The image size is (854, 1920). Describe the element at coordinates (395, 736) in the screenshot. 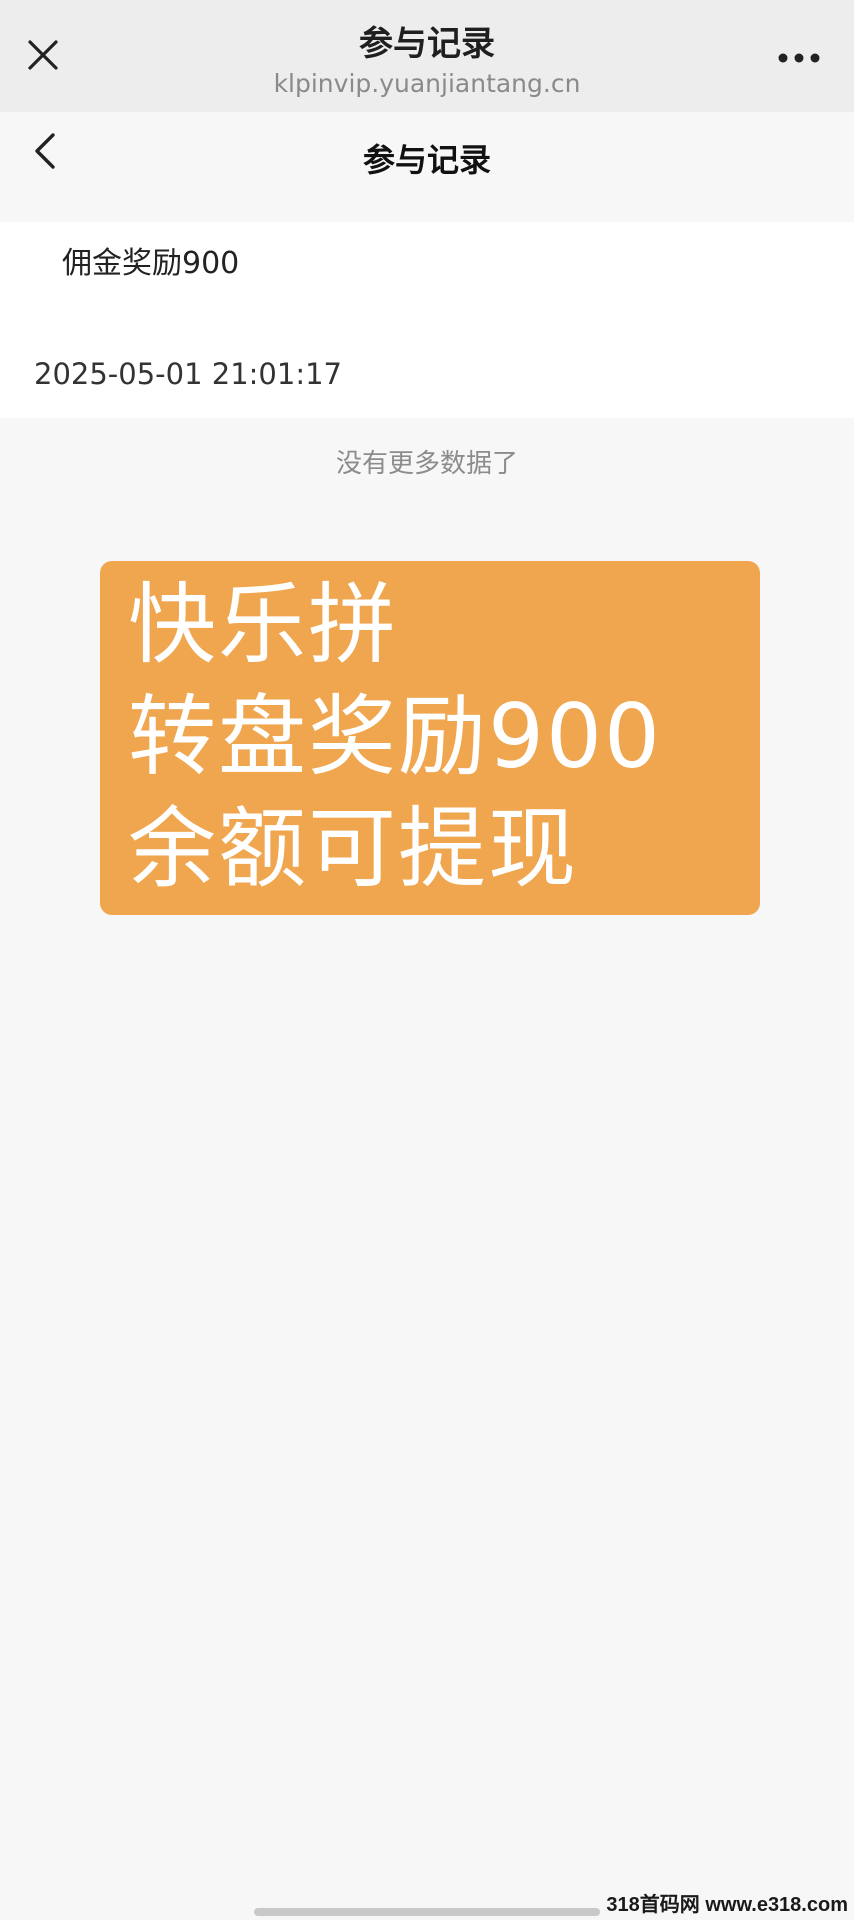

I see `promo-line-2: 转盘奖励900` at that location.